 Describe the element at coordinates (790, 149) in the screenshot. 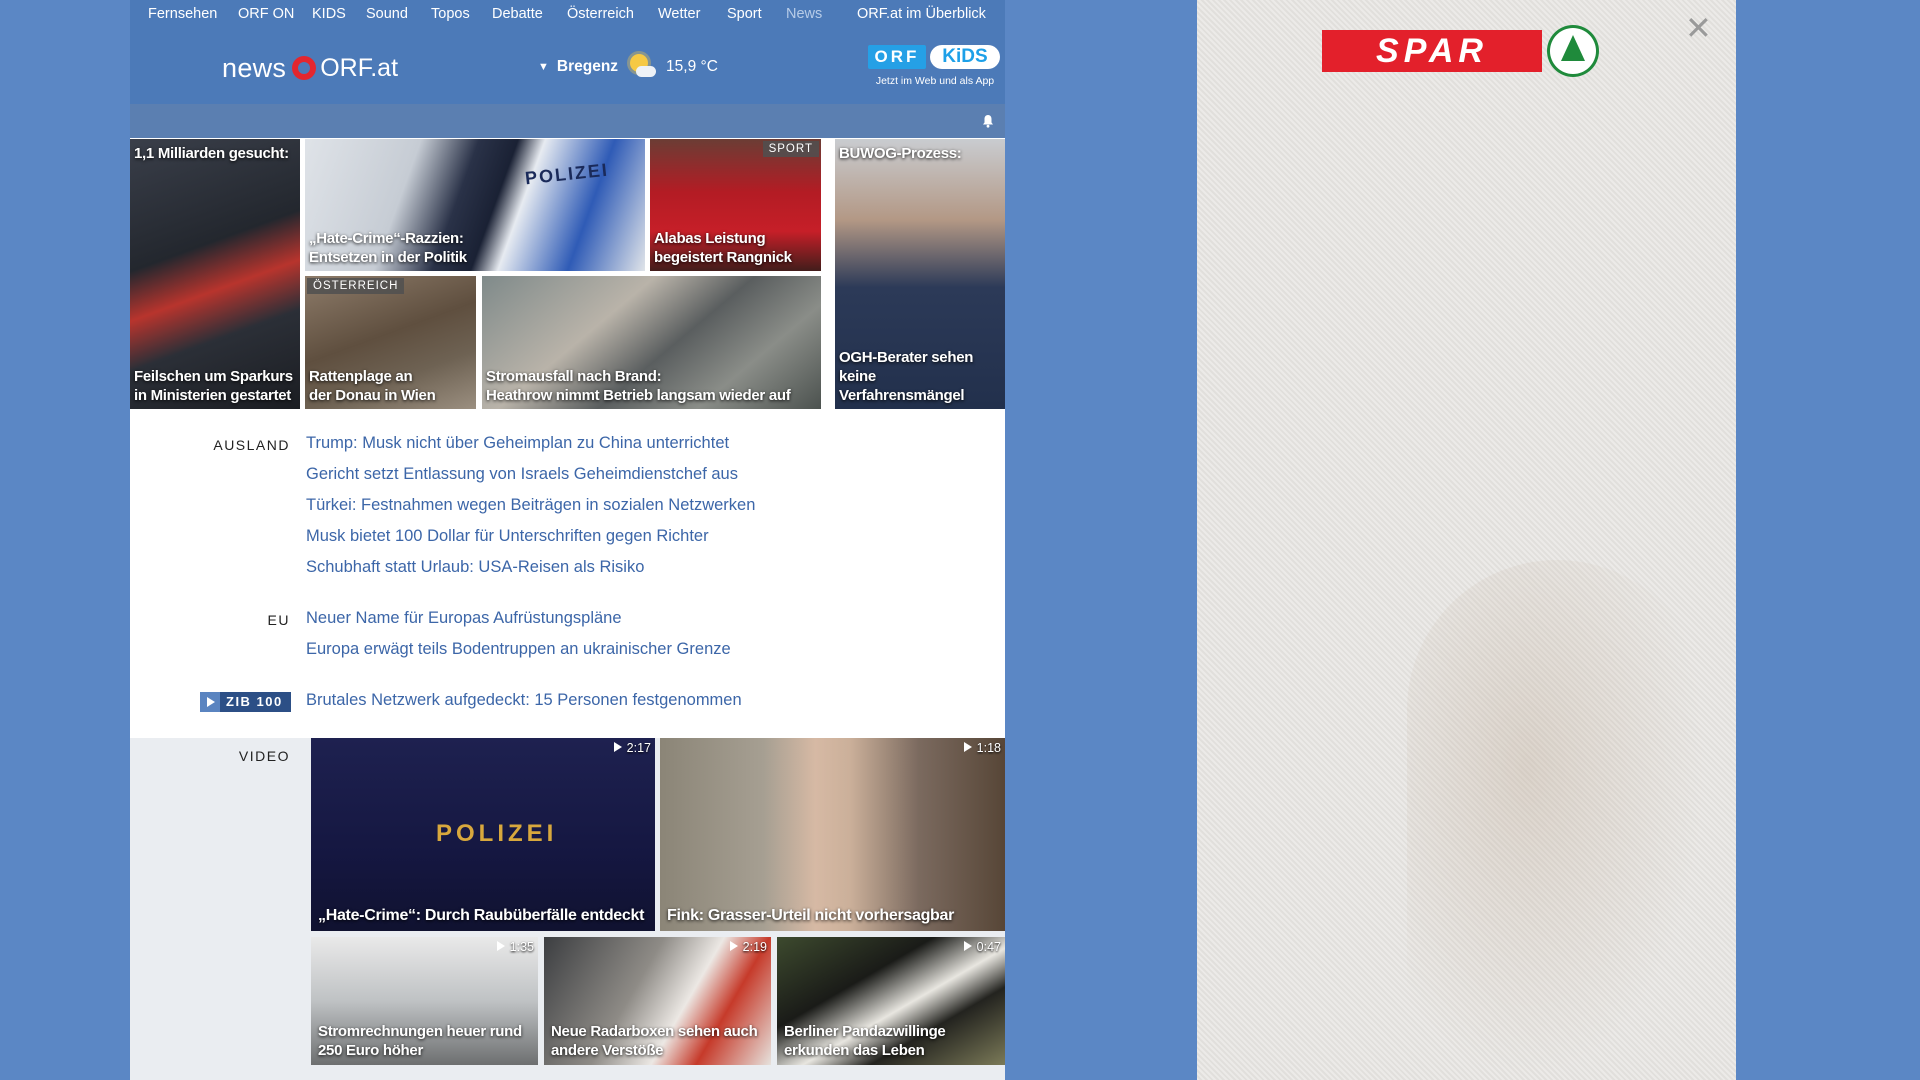

I see `category-label-sport: SPORT` at that location.